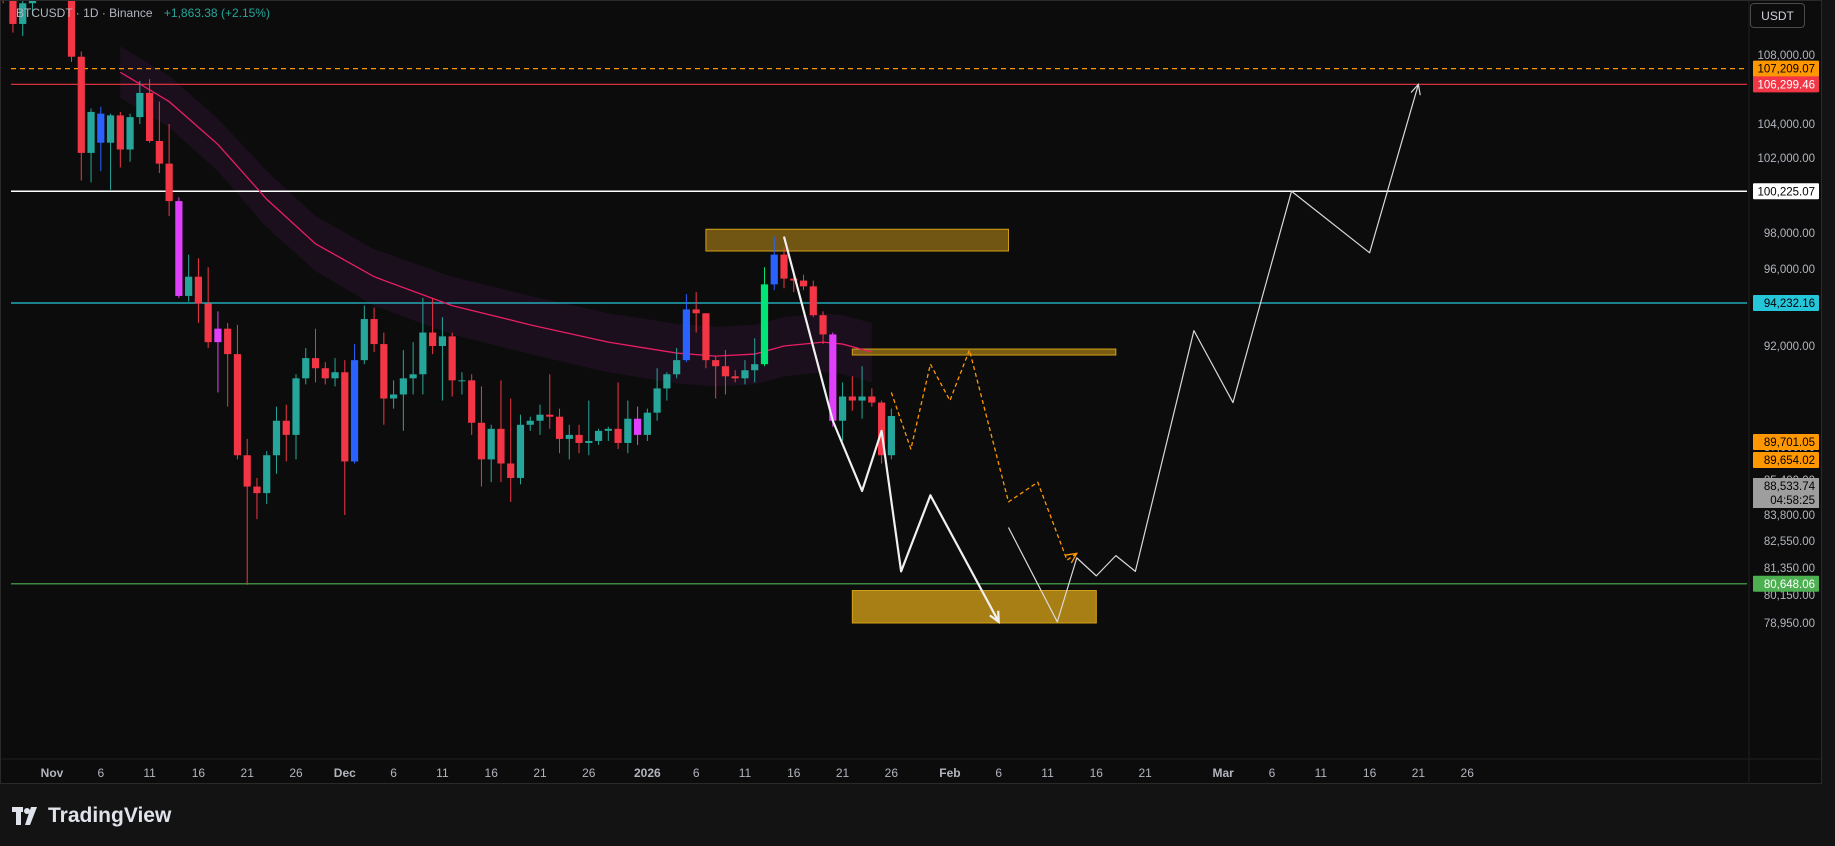 Image resolution: width=1835 pixels, height=846 pixels. What do you see at coordinates (24, 816) in the screenshot?
I see `tradingview-logo-icon` at bounding box center [24, 816].